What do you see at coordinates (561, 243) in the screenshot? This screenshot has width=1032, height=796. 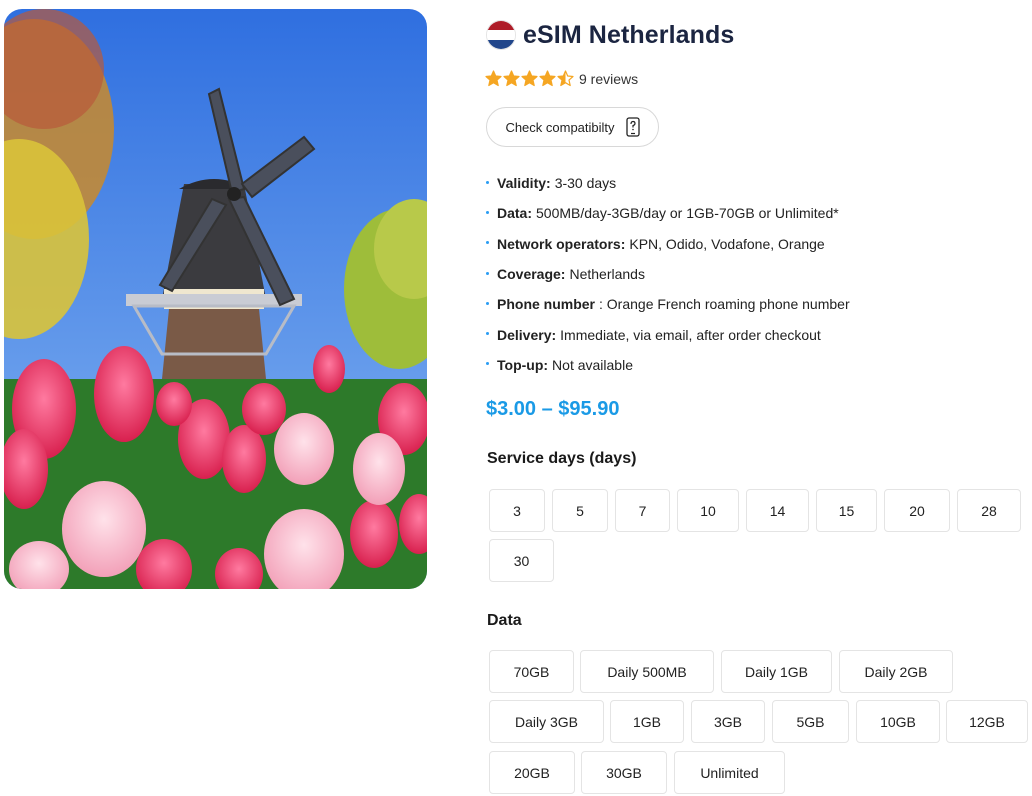 I see `spec-label: Network operators:` at bounding box center [561, 243].